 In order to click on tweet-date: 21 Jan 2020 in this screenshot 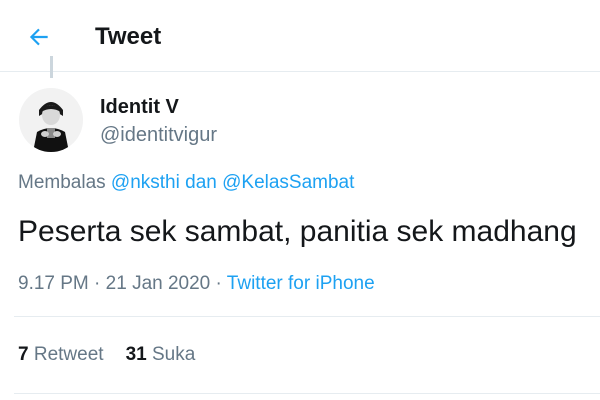, I will do `click(158, 283)`.